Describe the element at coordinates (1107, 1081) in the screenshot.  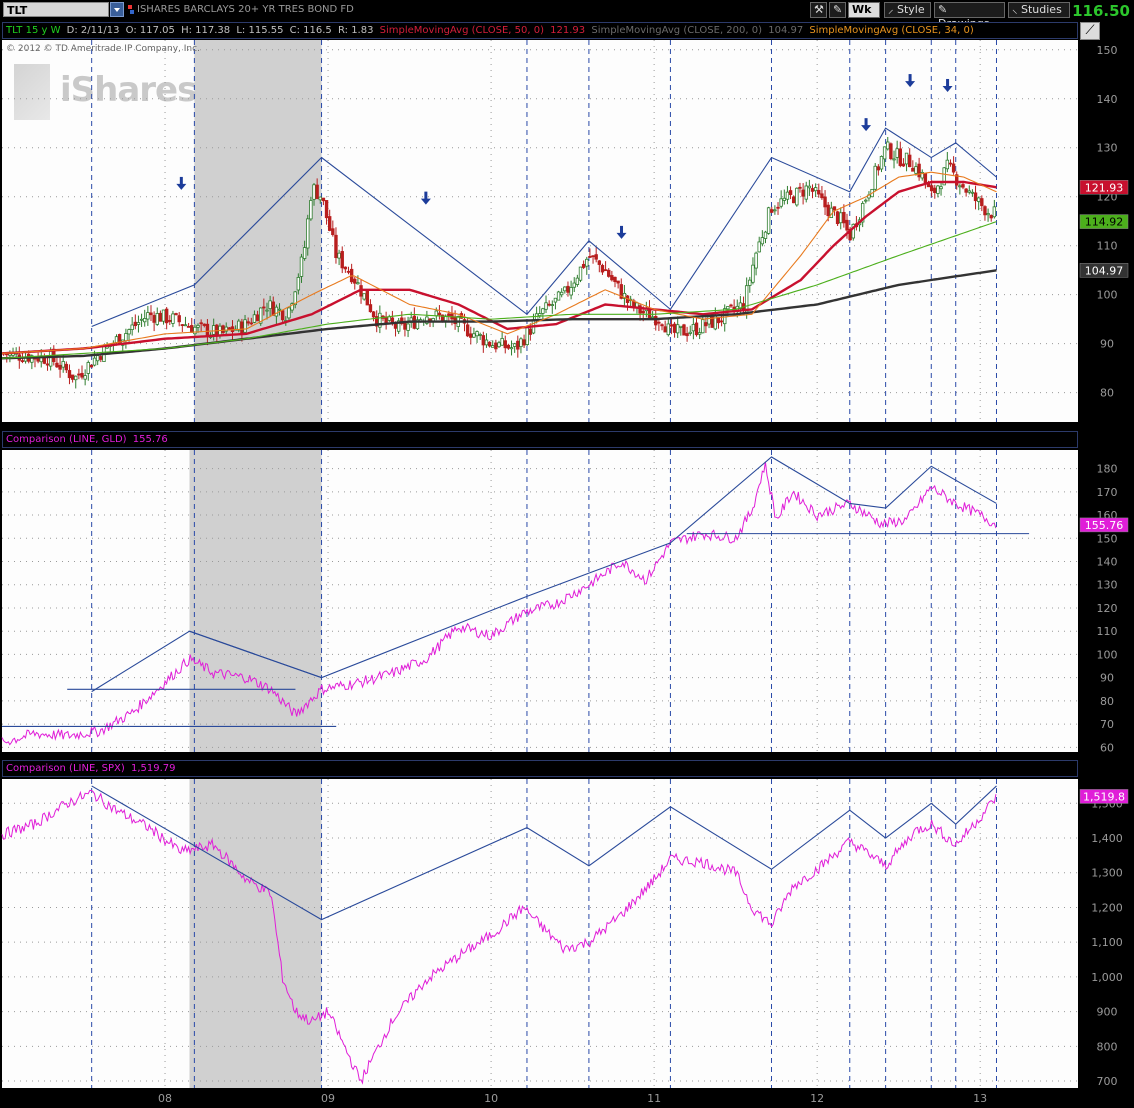
I see `y-tick-label: 700` at that location.